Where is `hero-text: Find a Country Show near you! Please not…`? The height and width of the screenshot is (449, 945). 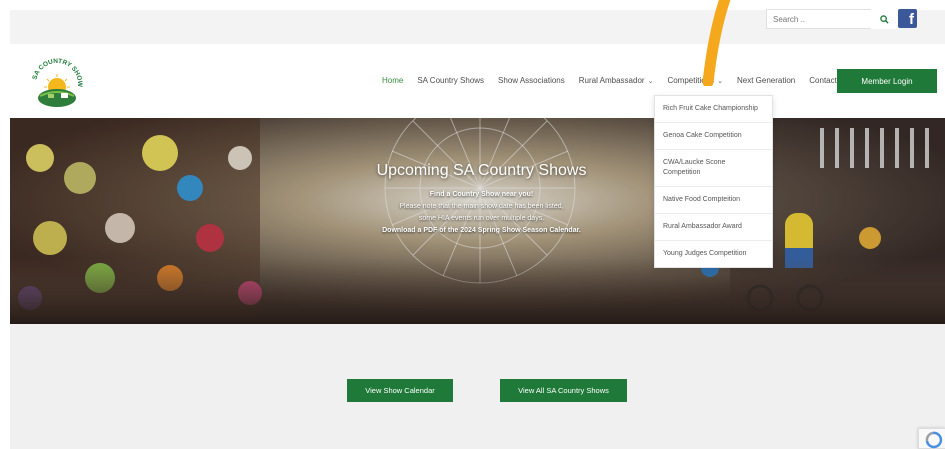 hero-text: Find a Country Show near you! Please not… is located at coordinates (481, 213).